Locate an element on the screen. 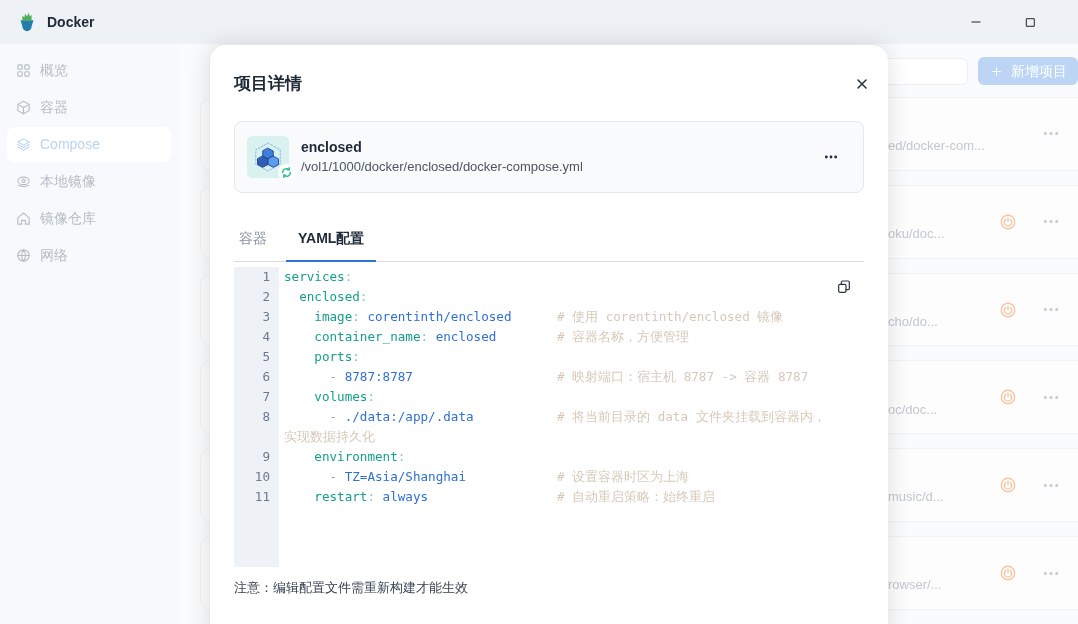  sidebar-item: 网络 is located at coordinates (89, 255).